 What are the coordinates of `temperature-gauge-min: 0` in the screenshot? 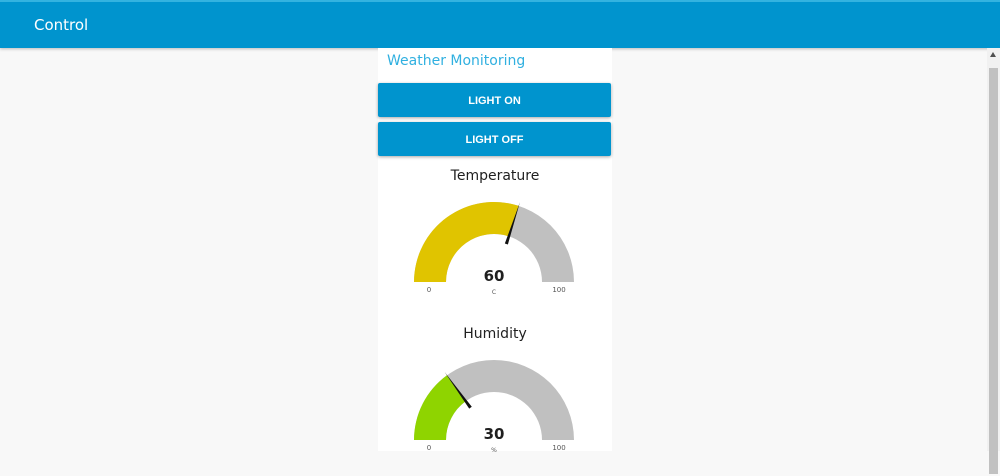 It's located at (429, 290).